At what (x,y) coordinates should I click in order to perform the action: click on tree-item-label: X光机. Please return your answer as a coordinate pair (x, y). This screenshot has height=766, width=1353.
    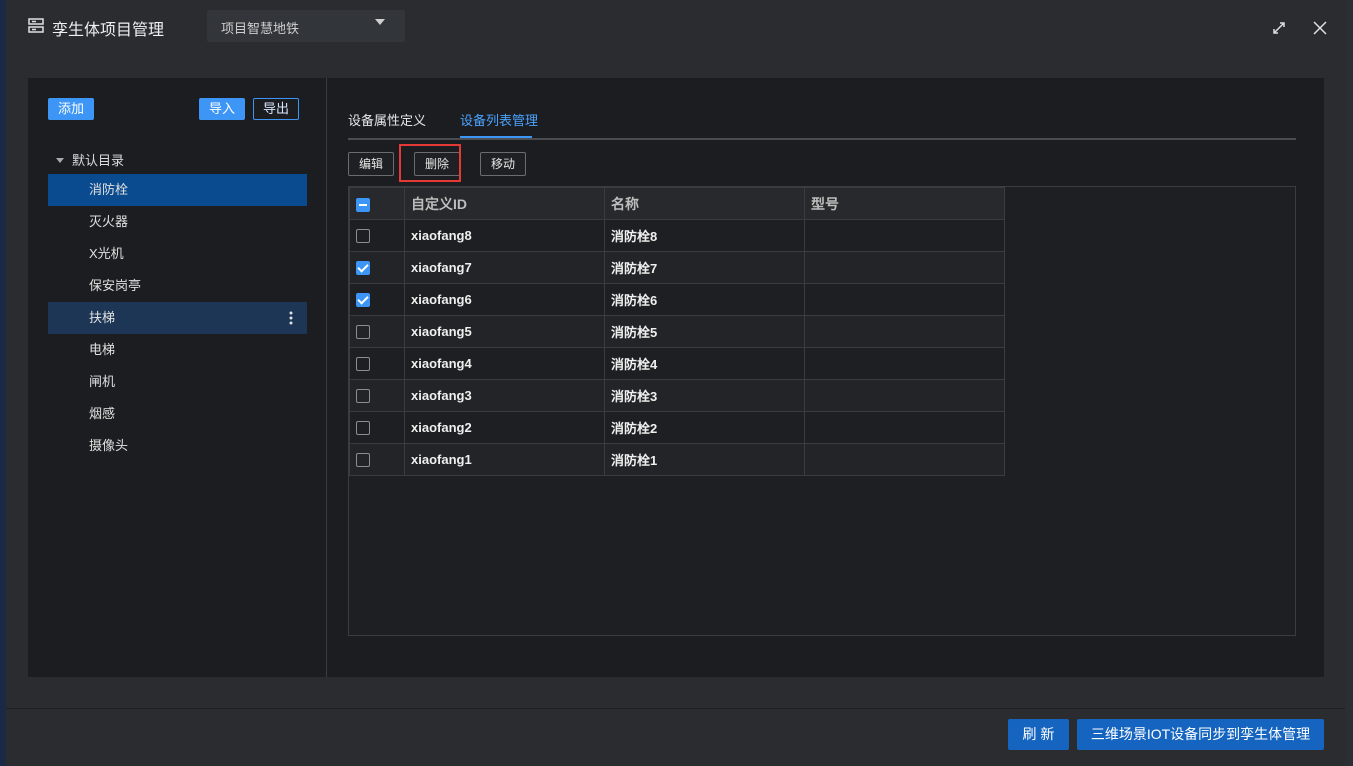
    Looking at the image, I should click on (106, 253).